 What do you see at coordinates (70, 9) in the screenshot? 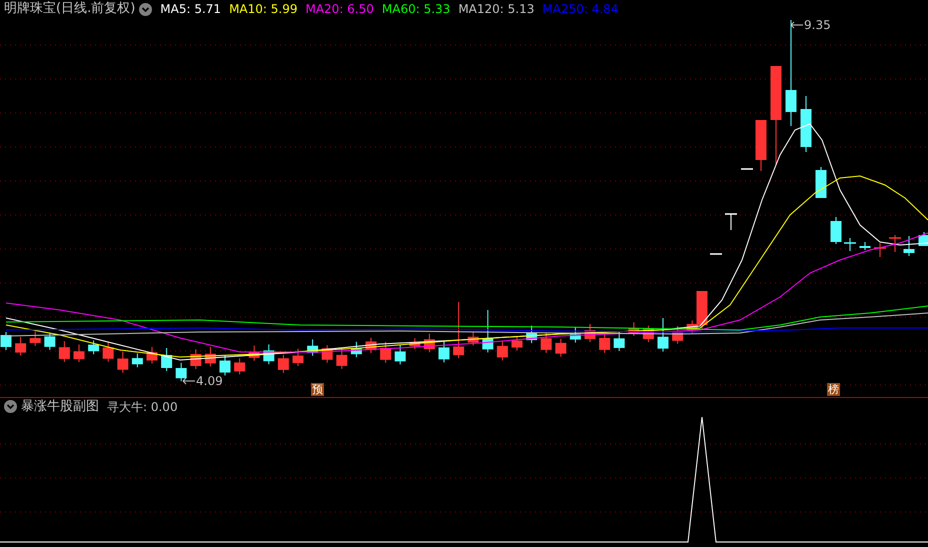
I see `chart-title: 明牌珠宝(日线.前复权)` at bounding box center [70, 9].